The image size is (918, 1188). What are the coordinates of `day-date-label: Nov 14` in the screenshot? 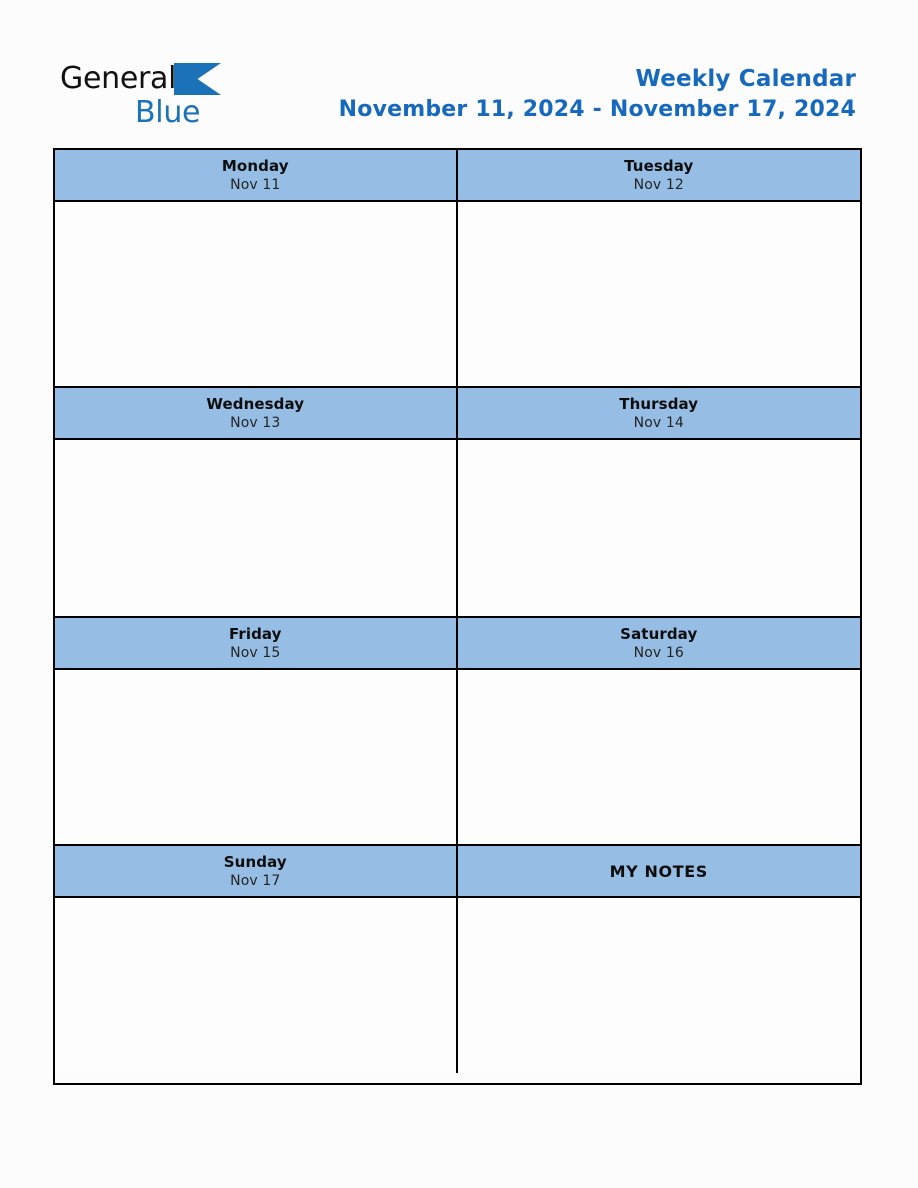 It's located at (658, 422).